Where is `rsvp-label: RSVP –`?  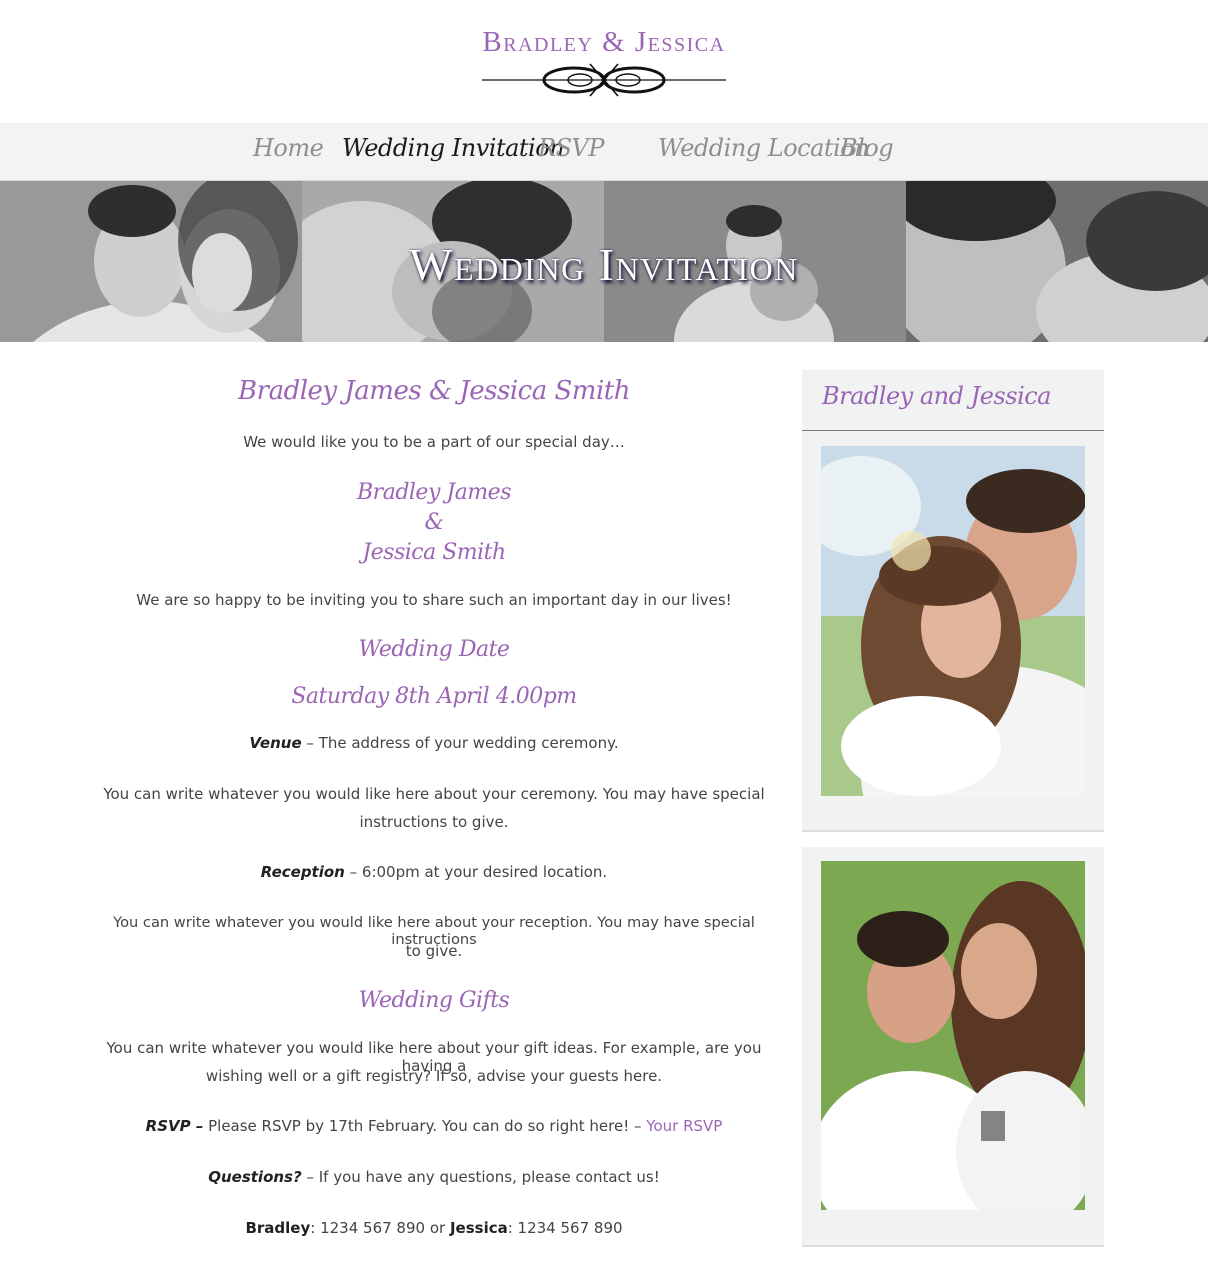 rsvp-label: RSVP – is located at coordinates (174, 1126).